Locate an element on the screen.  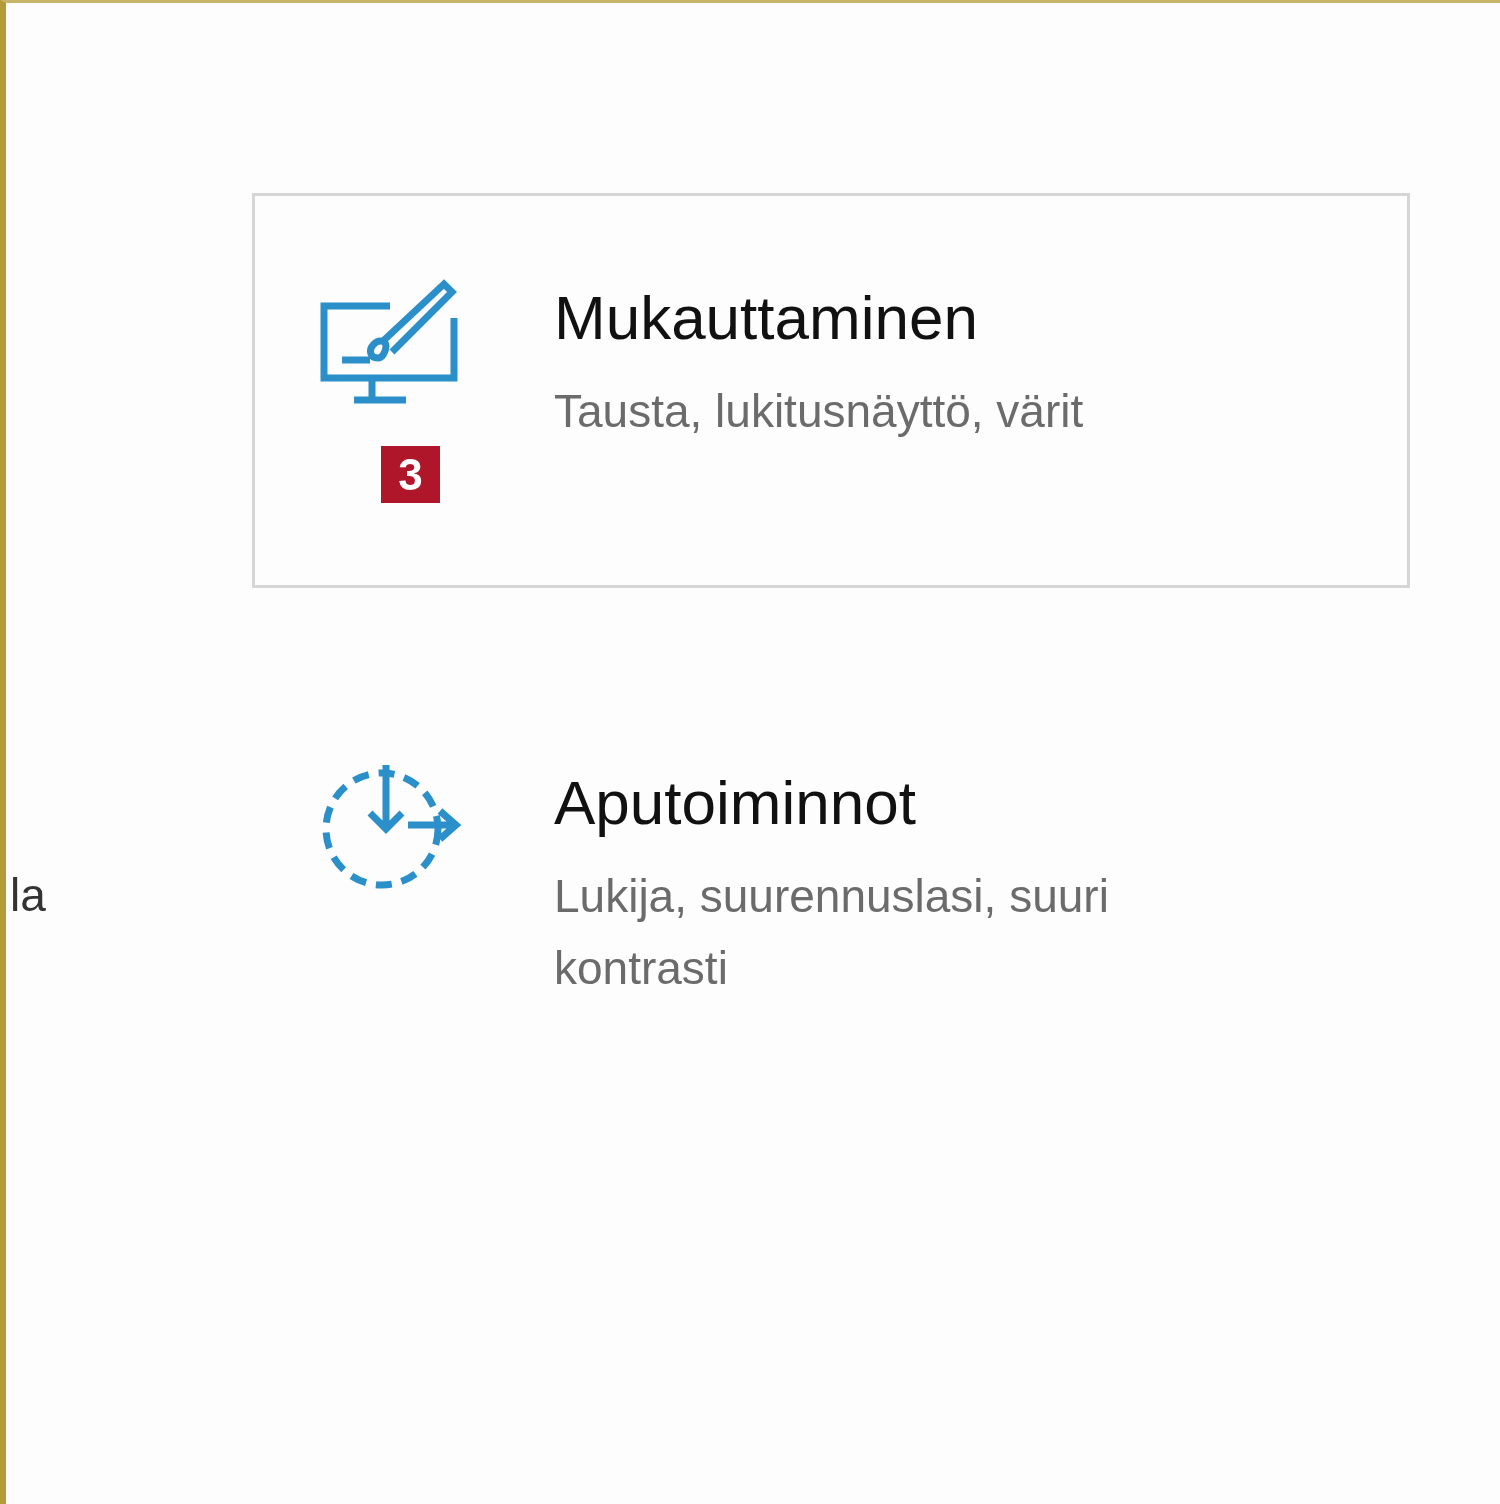
category-title: Mukauttaminen is located at coordinates (766, 317).